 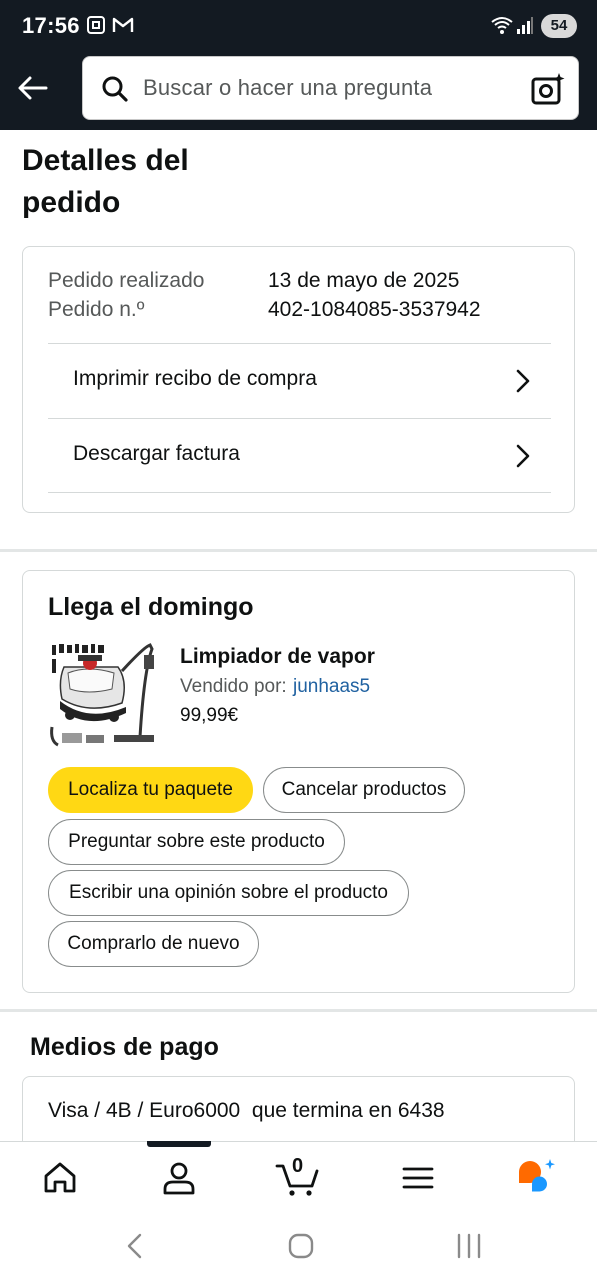 I want to click on rufus-icon, so click(x=537, y=1175).